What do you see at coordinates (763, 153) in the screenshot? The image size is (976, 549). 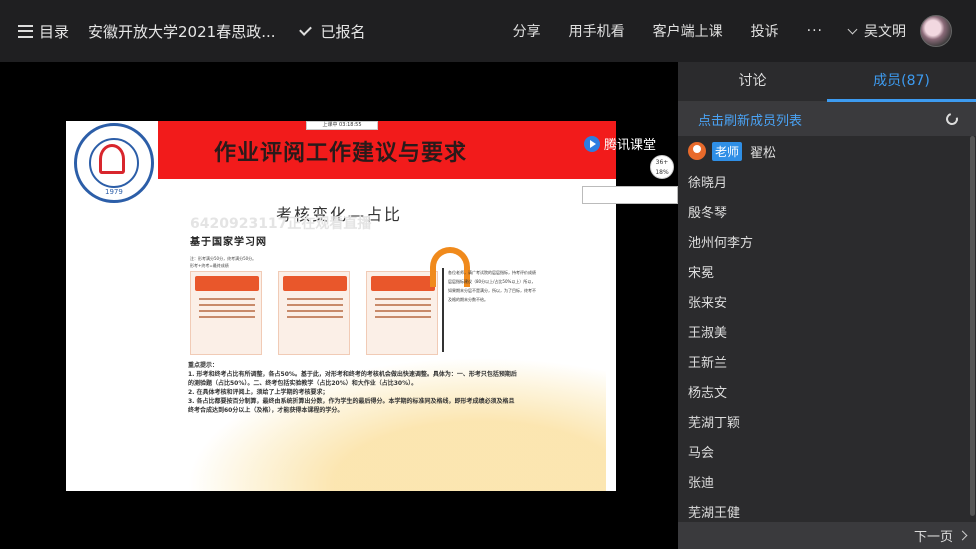 I see `teacher-name: 翟松` at bounding box center [763, 153].